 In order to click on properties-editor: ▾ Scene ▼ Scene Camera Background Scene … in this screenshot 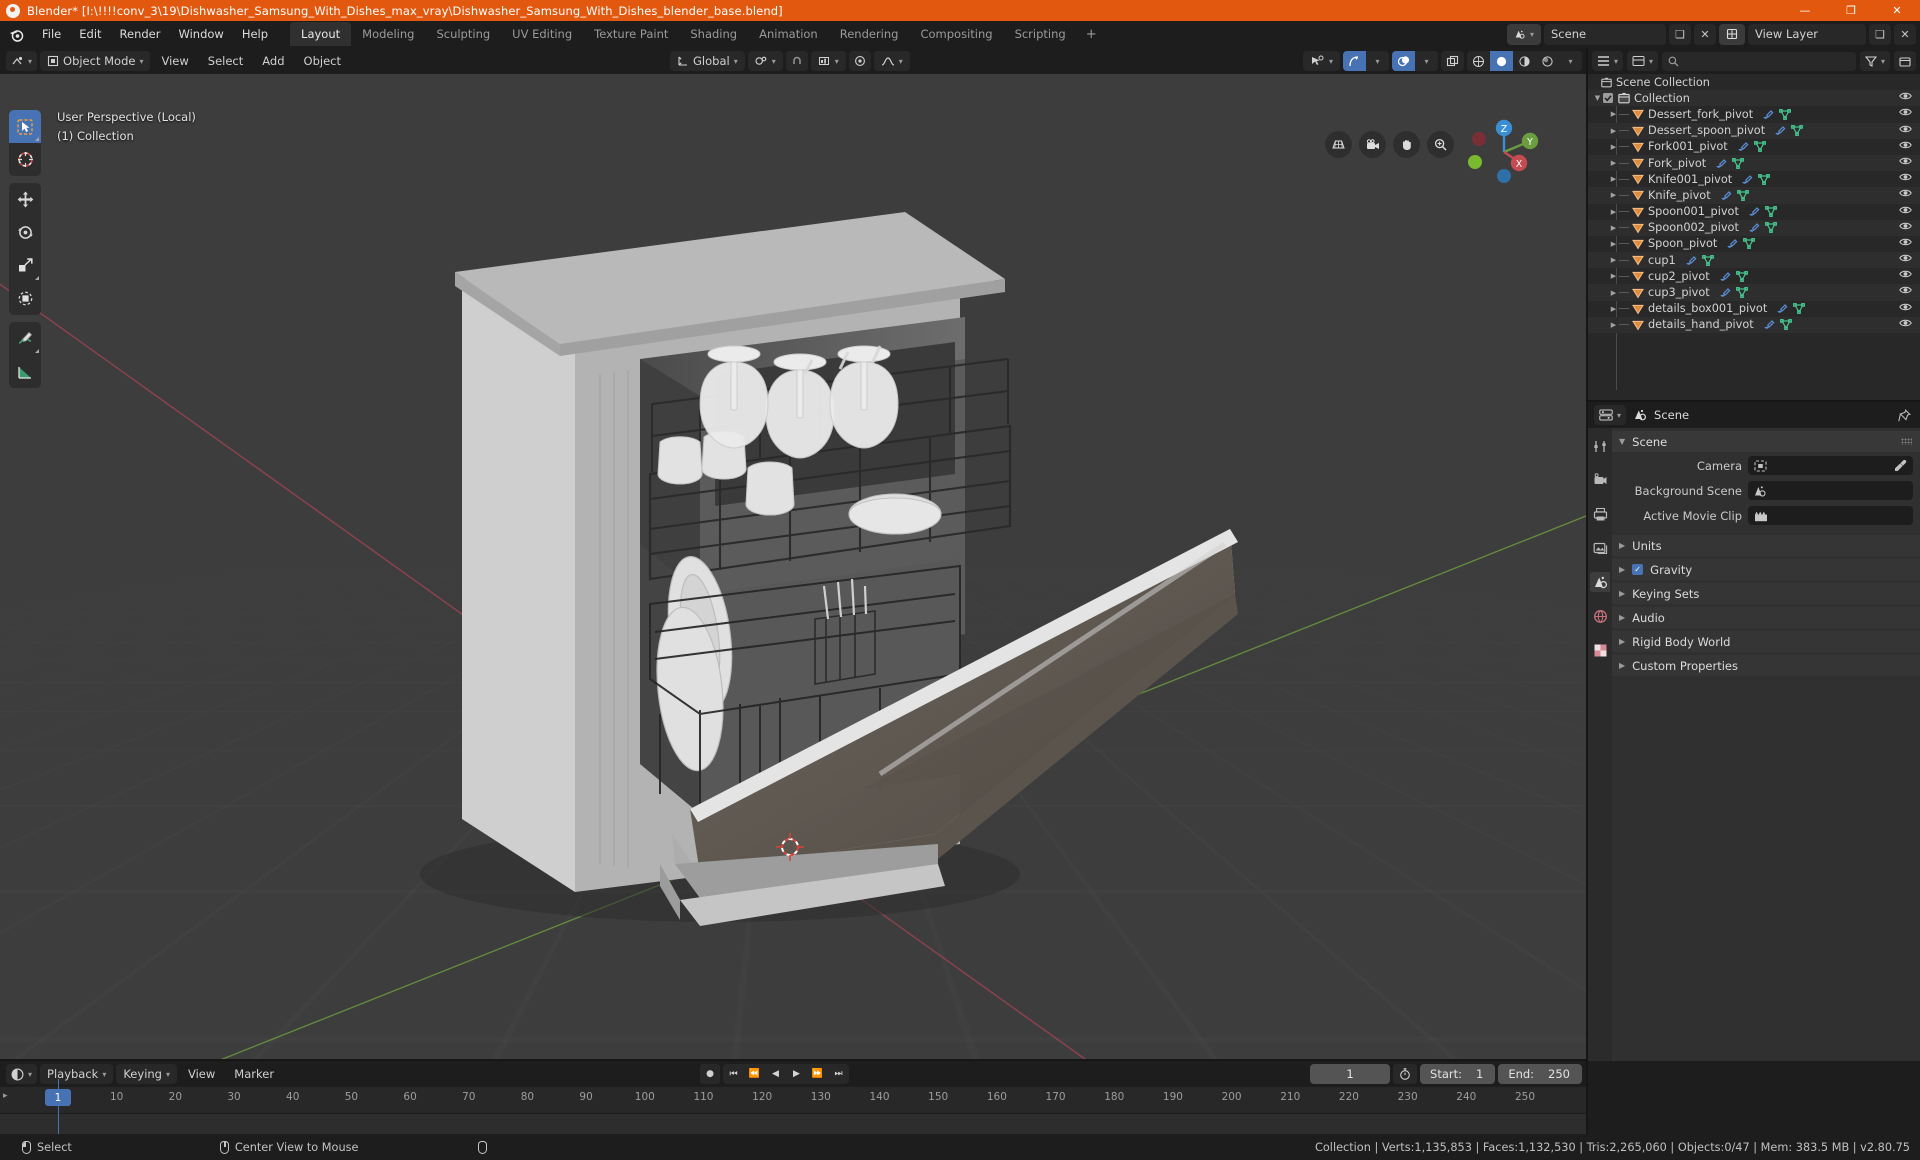, I will do `click(1754, 731)`.